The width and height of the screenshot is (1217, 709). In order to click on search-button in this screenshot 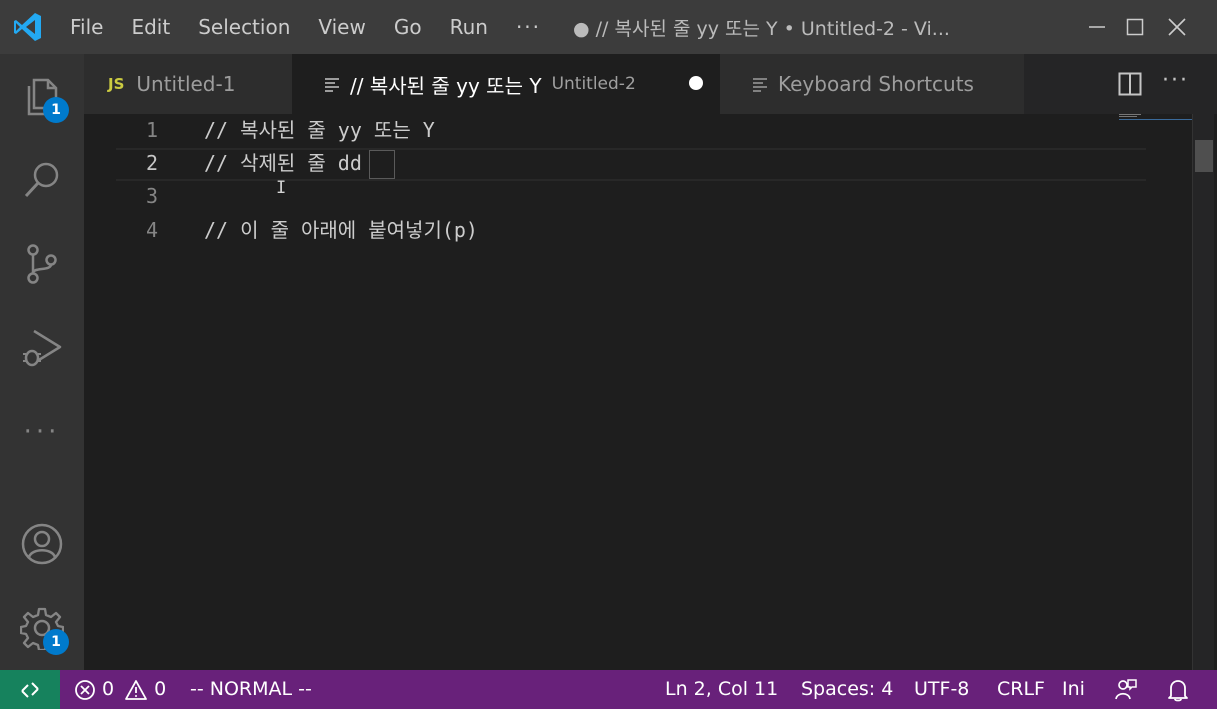, I will do `click(42, 180)`.